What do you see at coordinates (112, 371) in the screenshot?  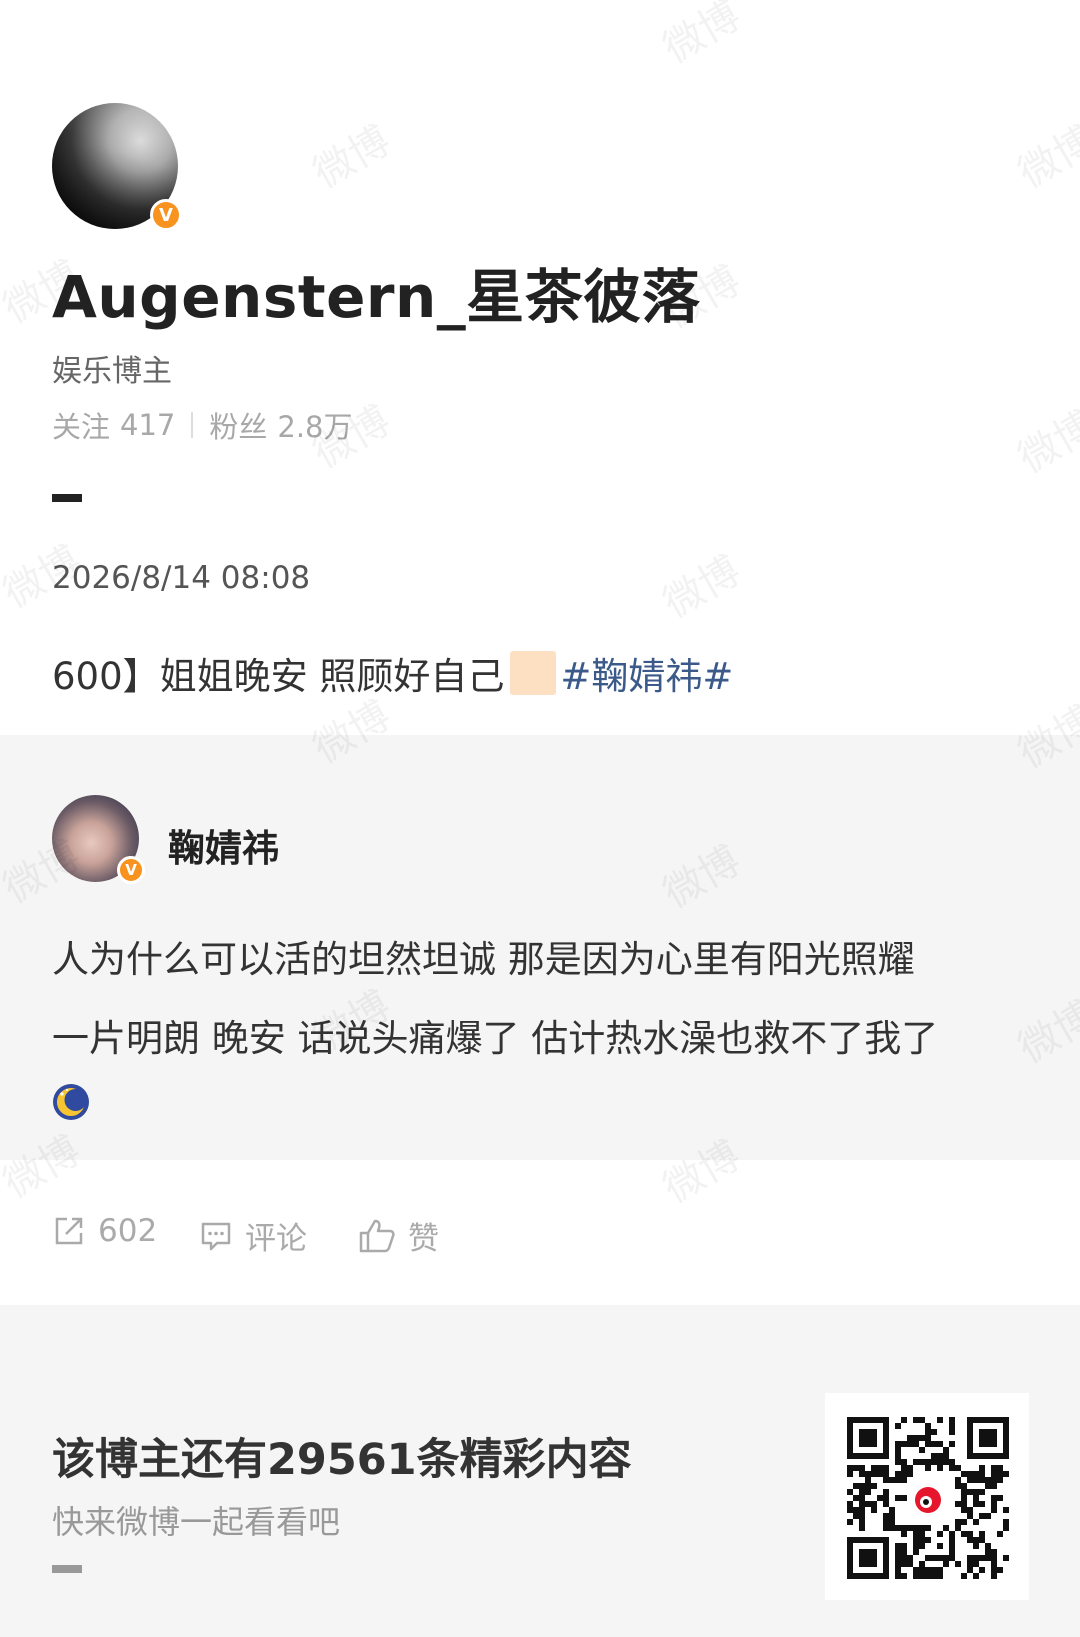 I see `author-role: 娱乐博主` at bounding box center [112, 371].